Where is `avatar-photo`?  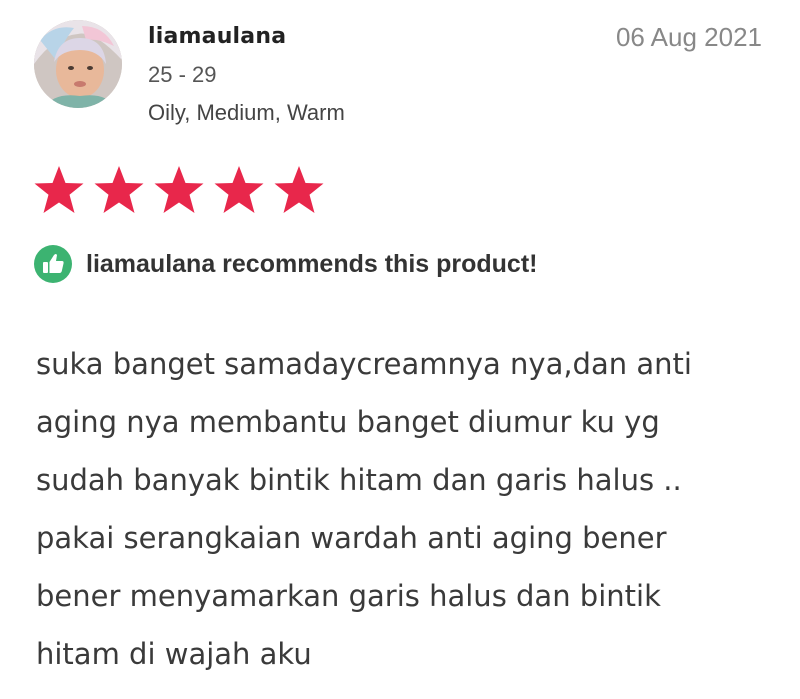
avatar-photo is located at coordinates (78, 64).